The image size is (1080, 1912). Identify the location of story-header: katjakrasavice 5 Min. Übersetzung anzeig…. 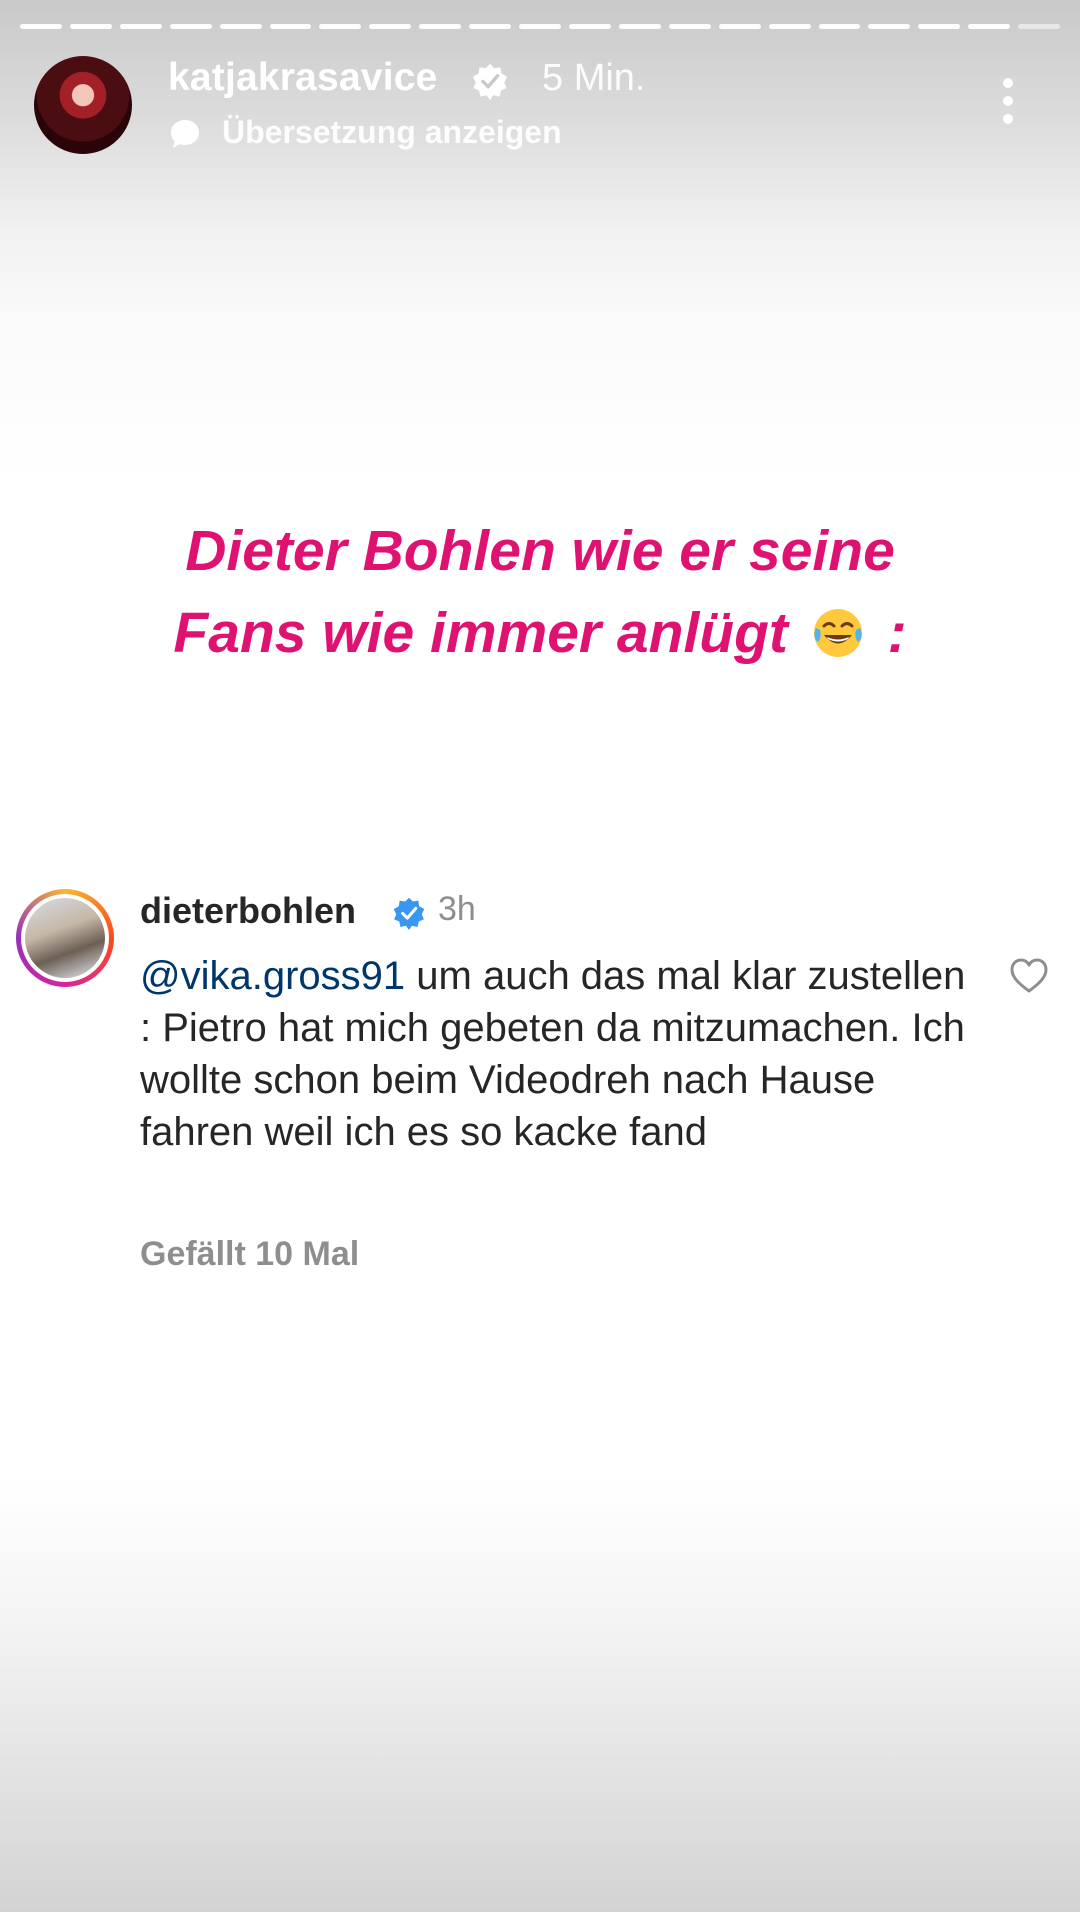
(540, 105).